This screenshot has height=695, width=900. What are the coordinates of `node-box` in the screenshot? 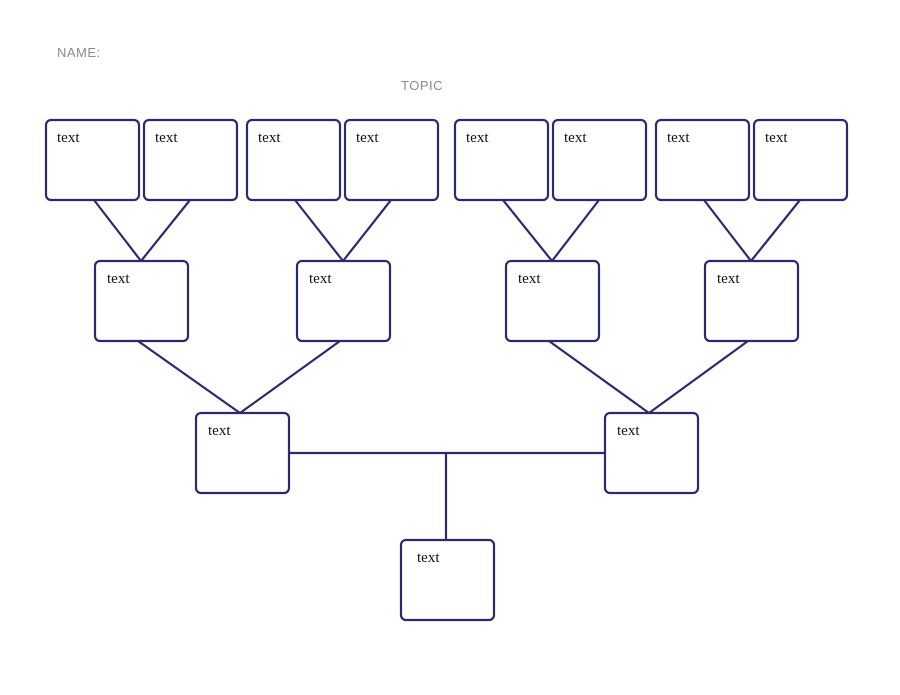 It's located at (447, 580).